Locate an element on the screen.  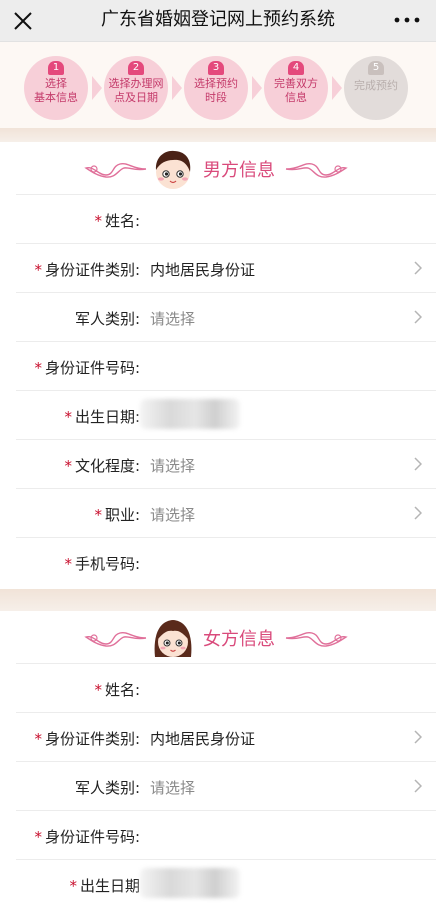
male-section-title: 男方信息 is located at coordinates (239, 170).